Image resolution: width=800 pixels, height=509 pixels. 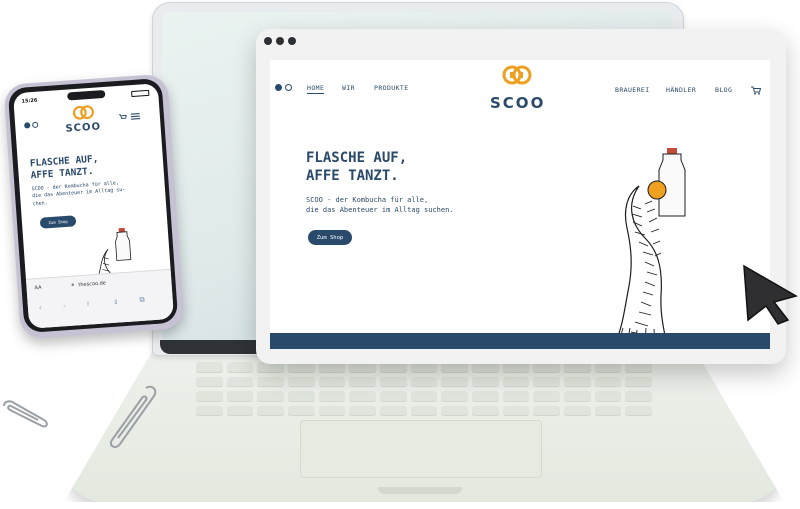 What do you see at coordinates (140, 93) in the screenshot?
I see `battery-icon` at bounding box center [140, 93].